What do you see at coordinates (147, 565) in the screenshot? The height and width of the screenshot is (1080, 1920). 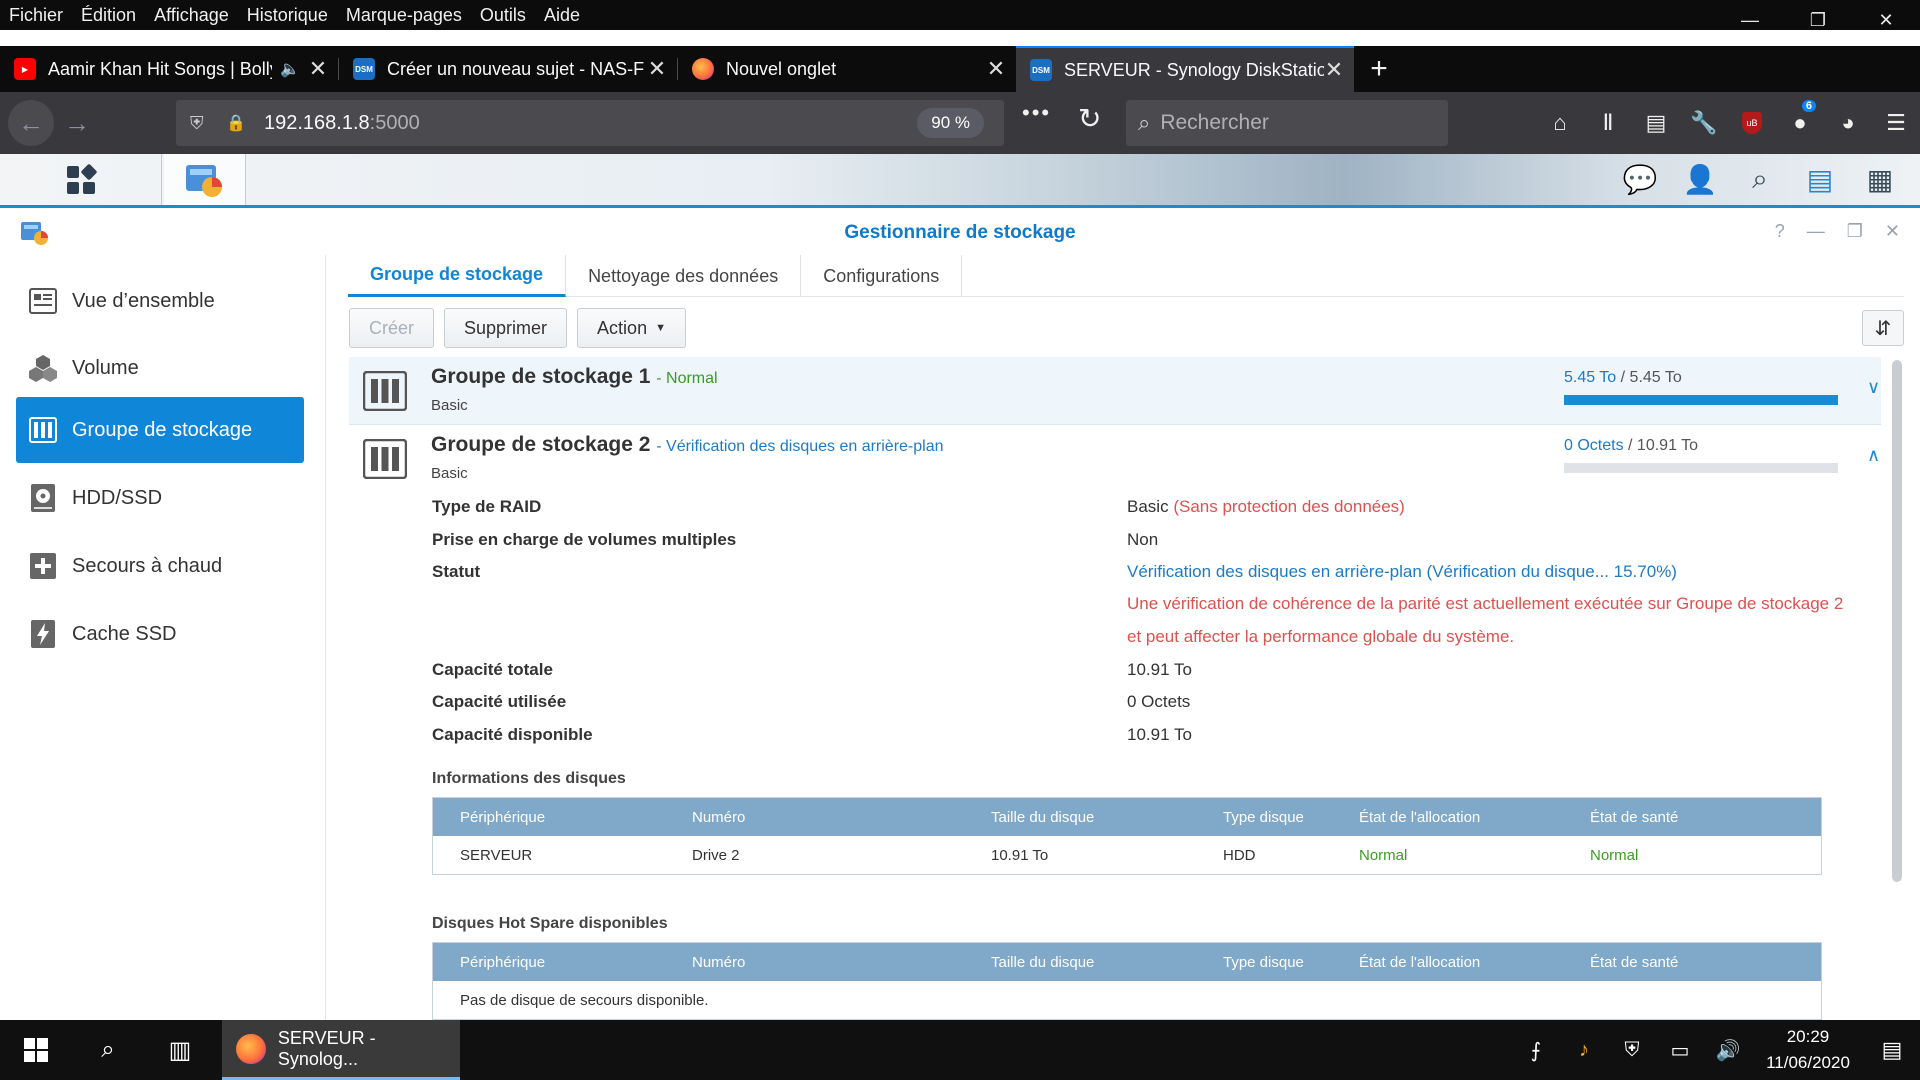 I see `sidebar-item-label: Secours à chaud` at bounding box center [147, 565].